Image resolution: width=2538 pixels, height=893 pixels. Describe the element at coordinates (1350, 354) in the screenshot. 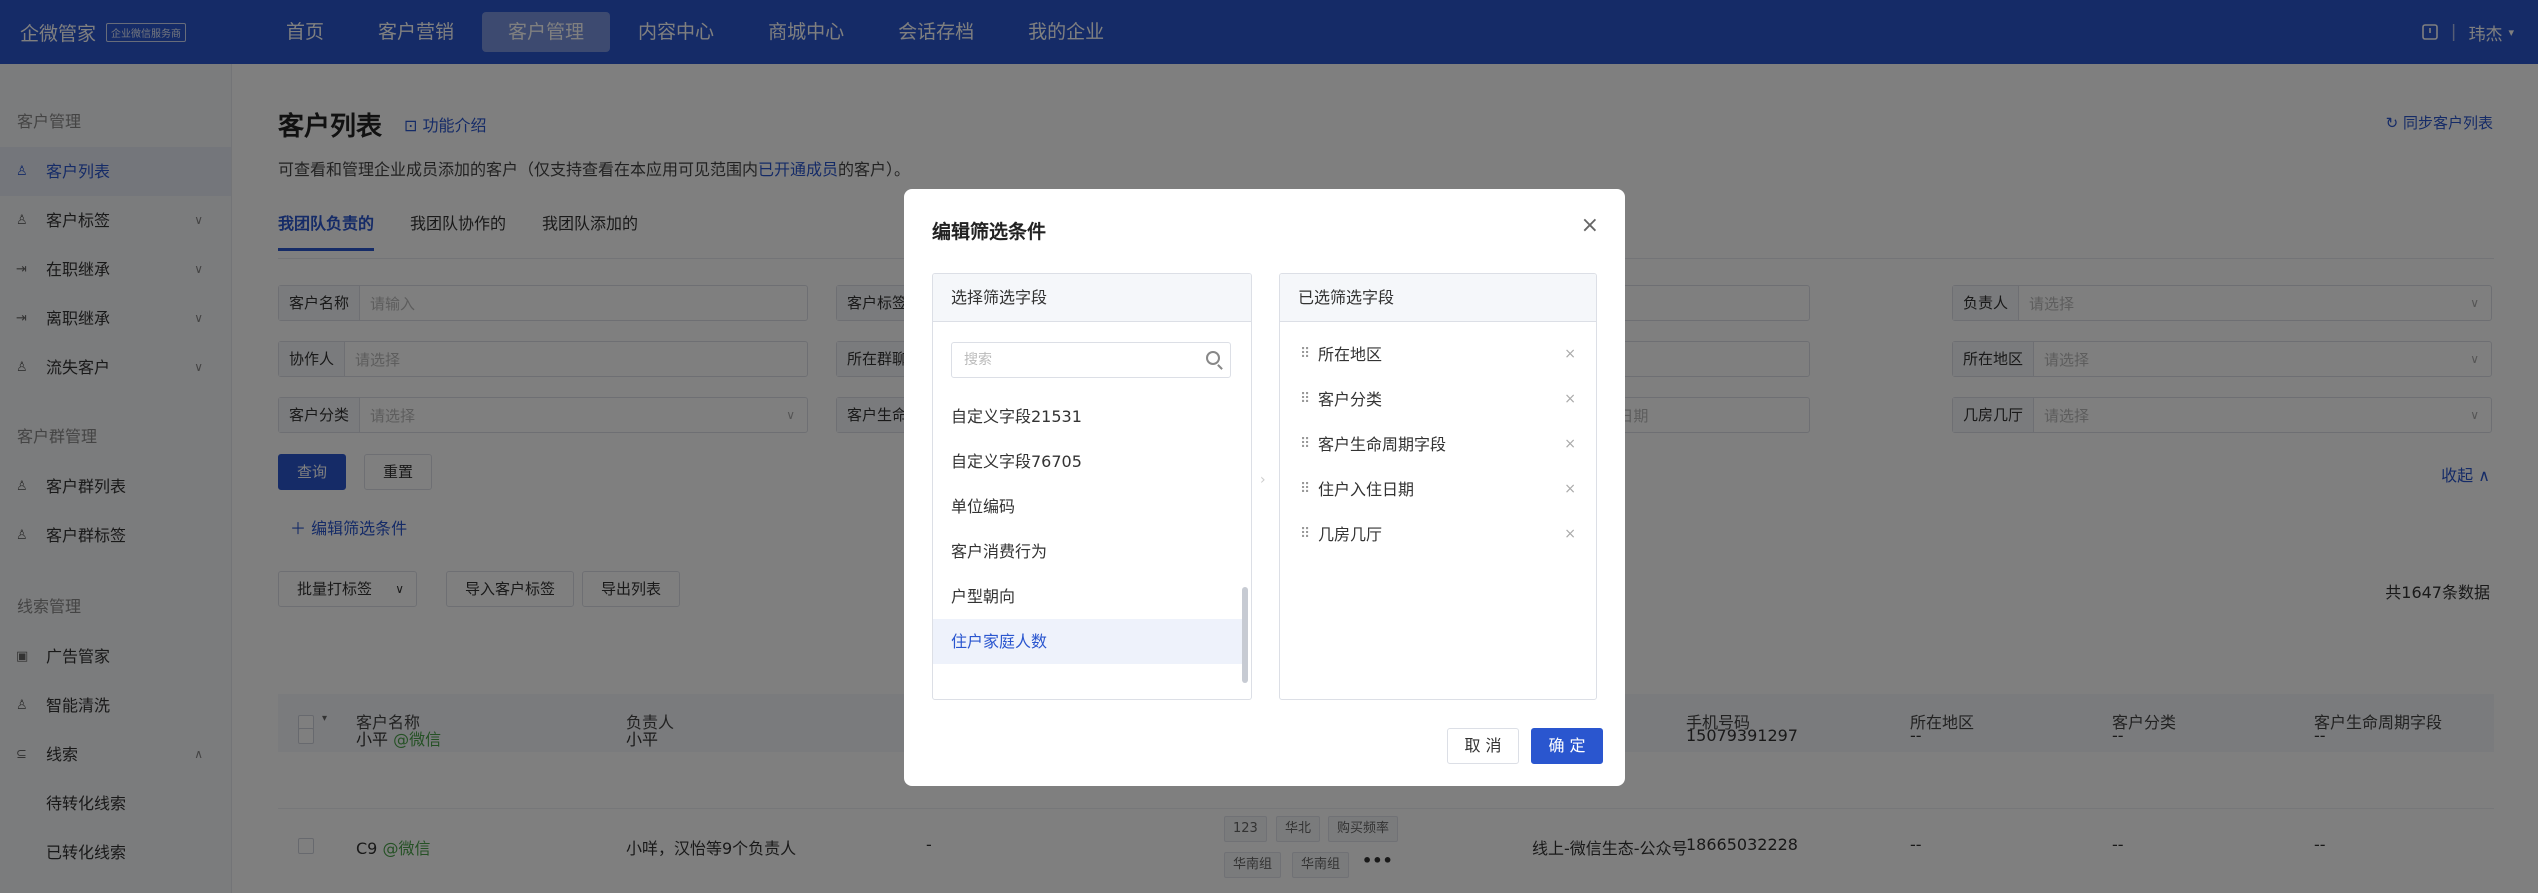

I see `selected-field-label: 所在地区` at that location.